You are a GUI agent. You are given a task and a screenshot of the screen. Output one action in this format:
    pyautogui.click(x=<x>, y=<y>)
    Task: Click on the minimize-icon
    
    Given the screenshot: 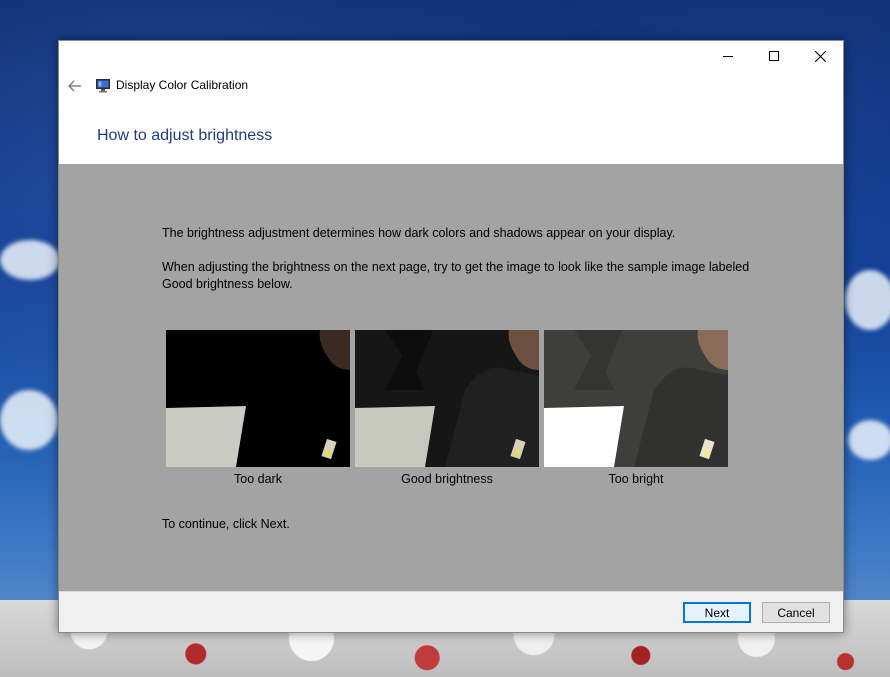 What is the action you would take?
    pyautogui.click(x=728, y=56)
    